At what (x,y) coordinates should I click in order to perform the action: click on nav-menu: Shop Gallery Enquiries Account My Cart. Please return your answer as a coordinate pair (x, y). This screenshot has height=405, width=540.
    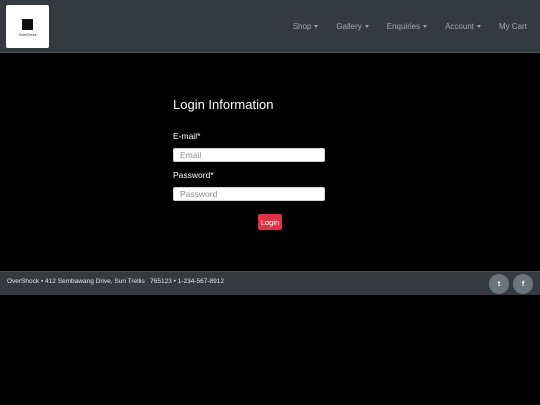
    Looking at the image, I should click on (412, 26).